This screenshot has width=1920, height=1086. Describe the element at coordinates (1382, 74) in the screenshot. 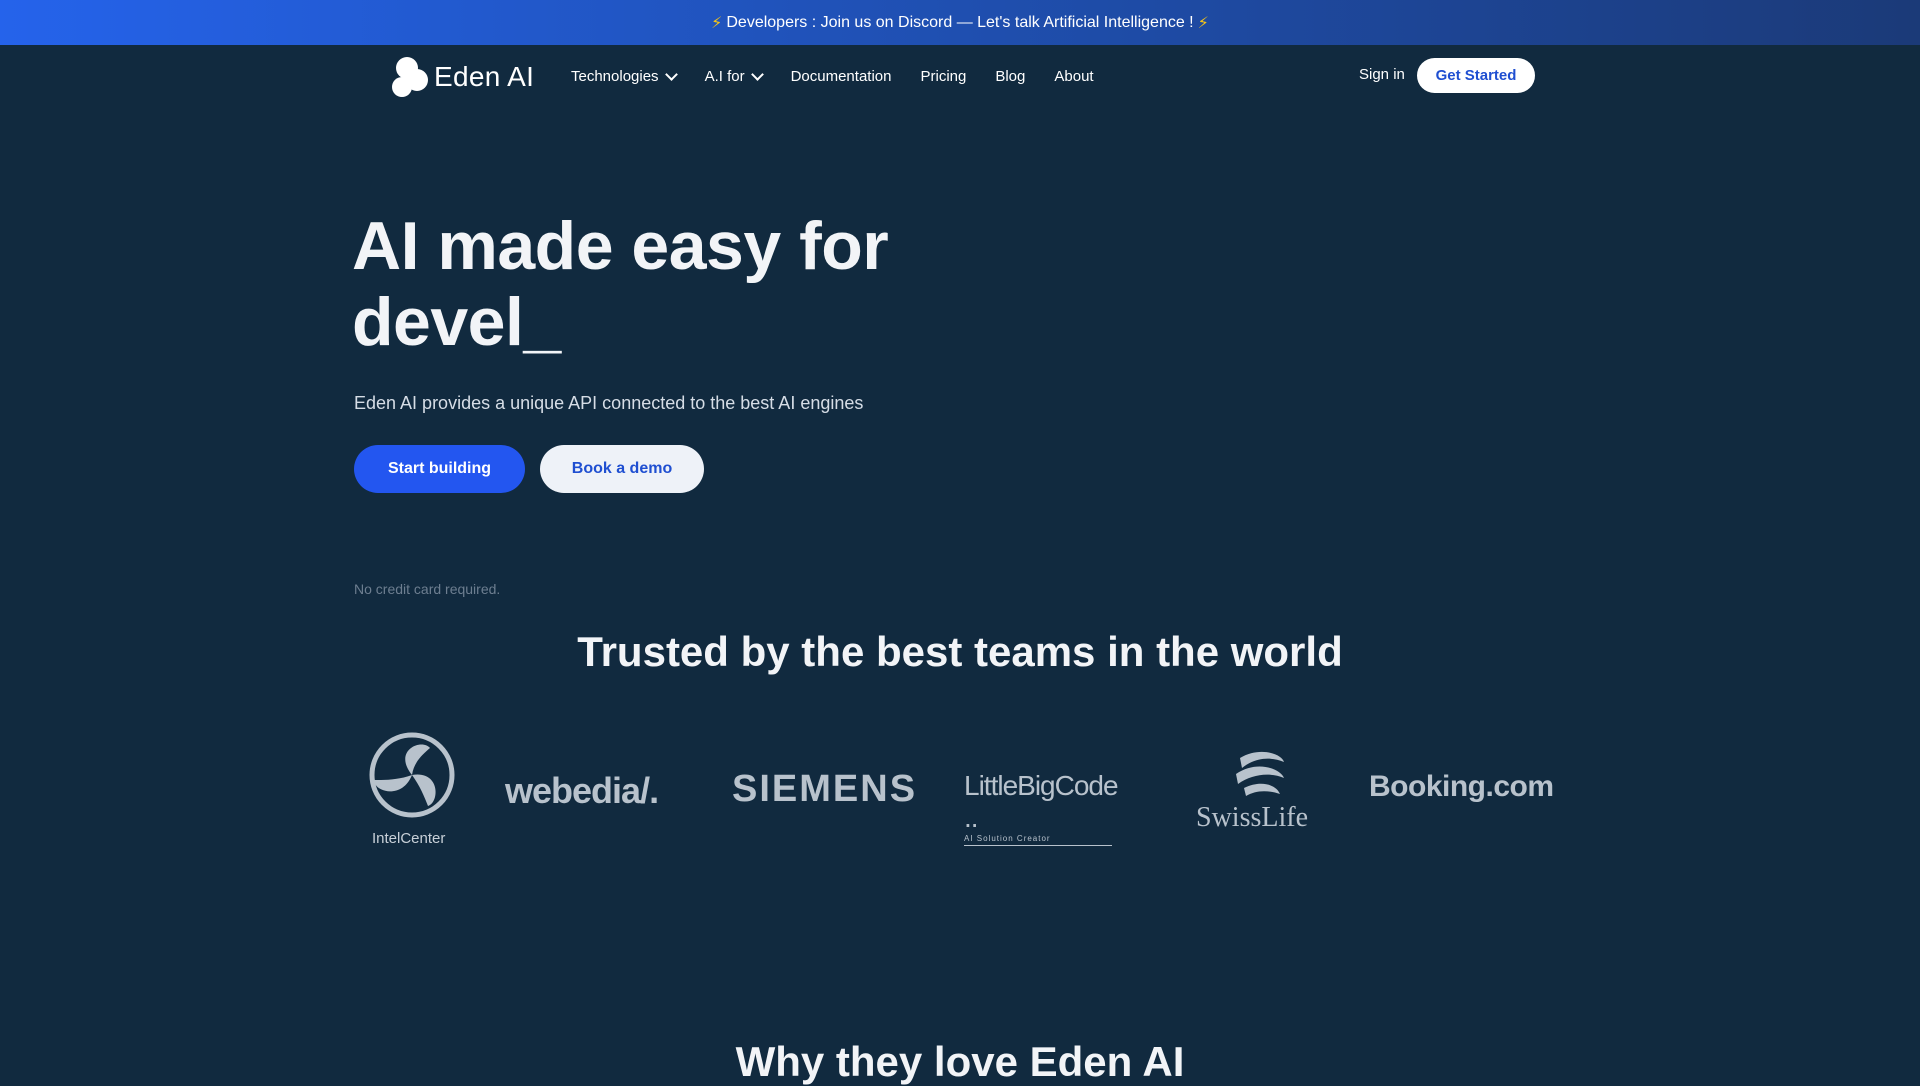

I see `sign-in-link: Sign in` at that location.